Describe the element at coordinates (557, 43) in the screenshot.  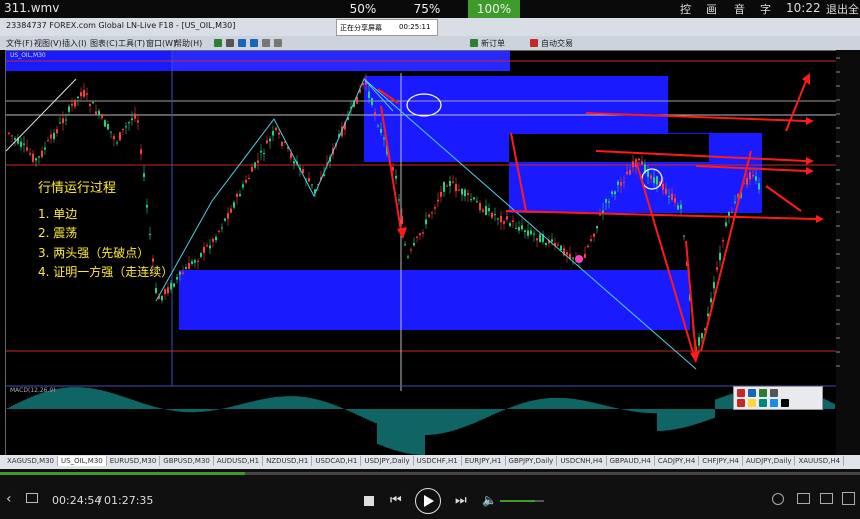
I see `auto-trading-button: 自动交易` at that location.